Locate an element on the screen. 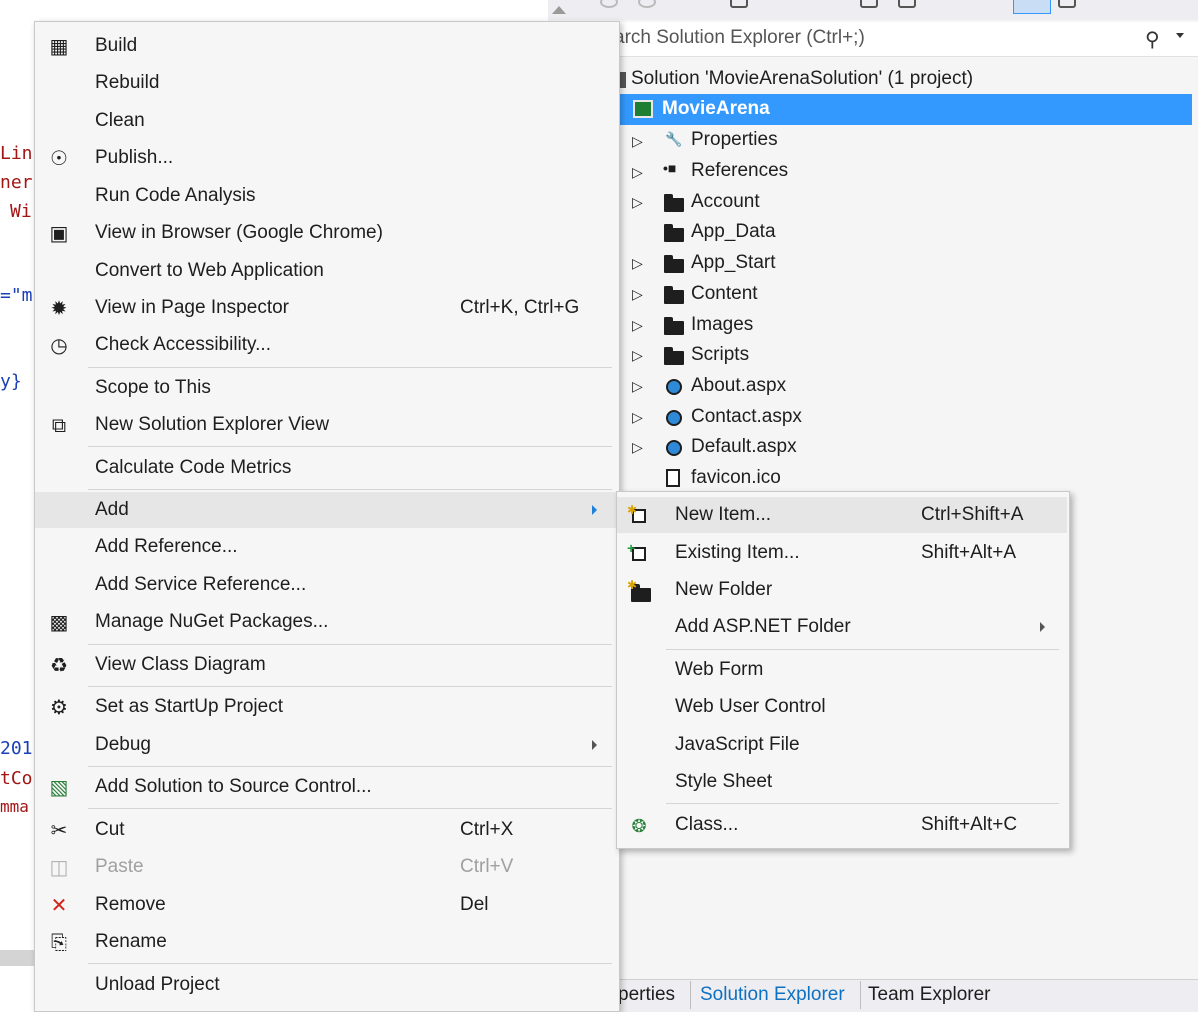 The image size is (1198, 1012). tree-item: About.aspx is located at coordinates (738, 386).